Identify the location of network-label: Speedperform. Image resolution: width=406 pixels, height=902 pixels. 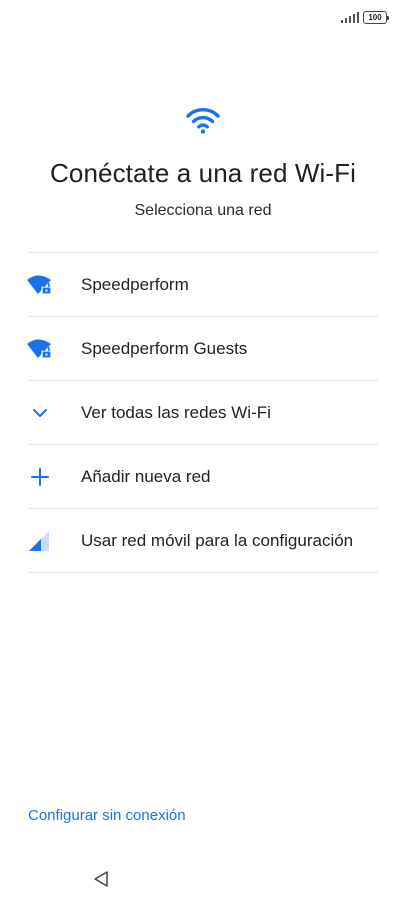
(135, 284).